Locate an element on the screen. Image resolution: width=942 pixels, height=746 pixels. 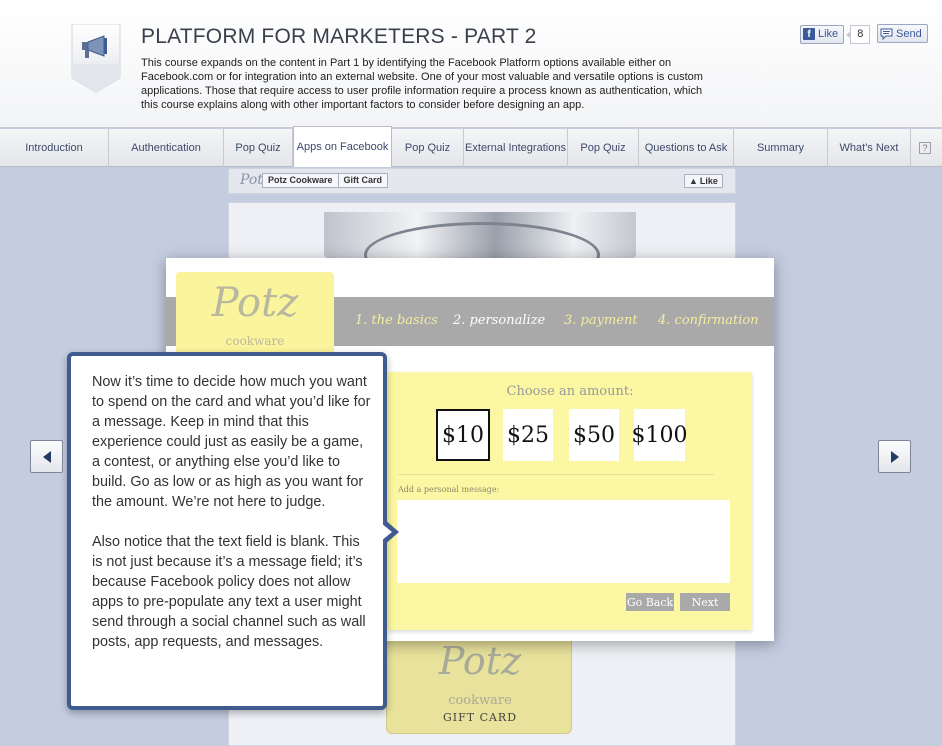
facebook-like-widget: f Like 8 is located at coordinates (835, 34).